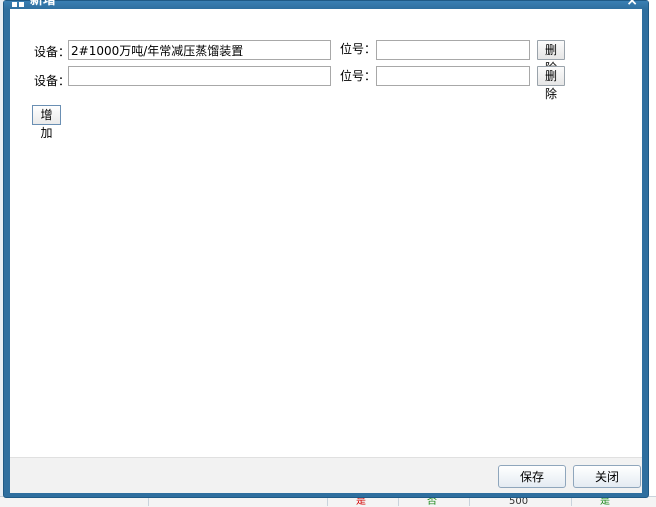 Image resolution: width=656 pixels, height=507 pixels. I want to click on save-button: 保存, so click(532, 476).